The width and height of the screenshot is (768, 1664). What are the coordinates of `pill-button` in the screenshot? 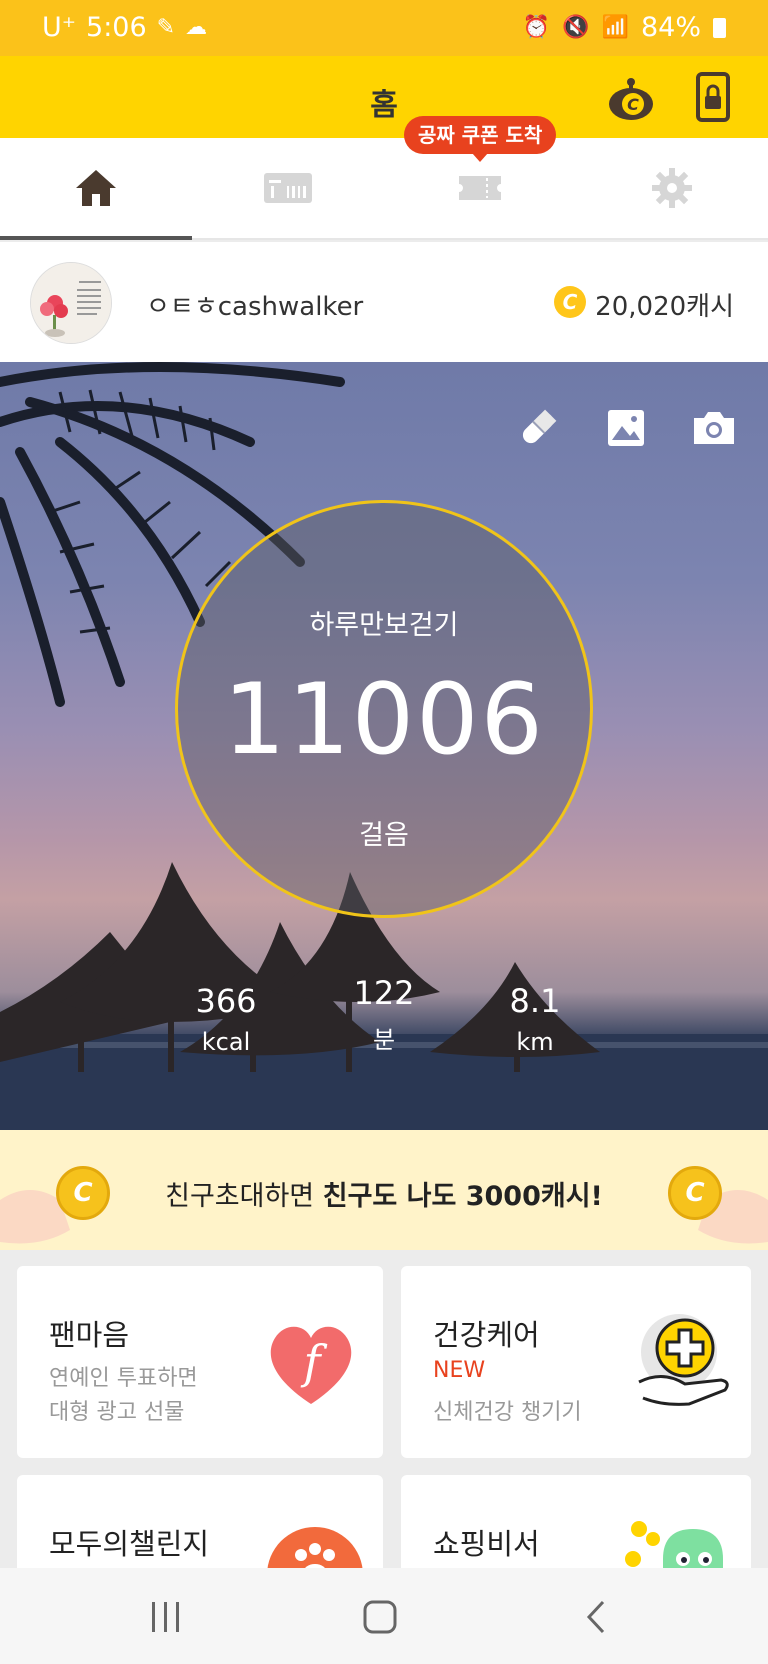 It's located at (538, 428).